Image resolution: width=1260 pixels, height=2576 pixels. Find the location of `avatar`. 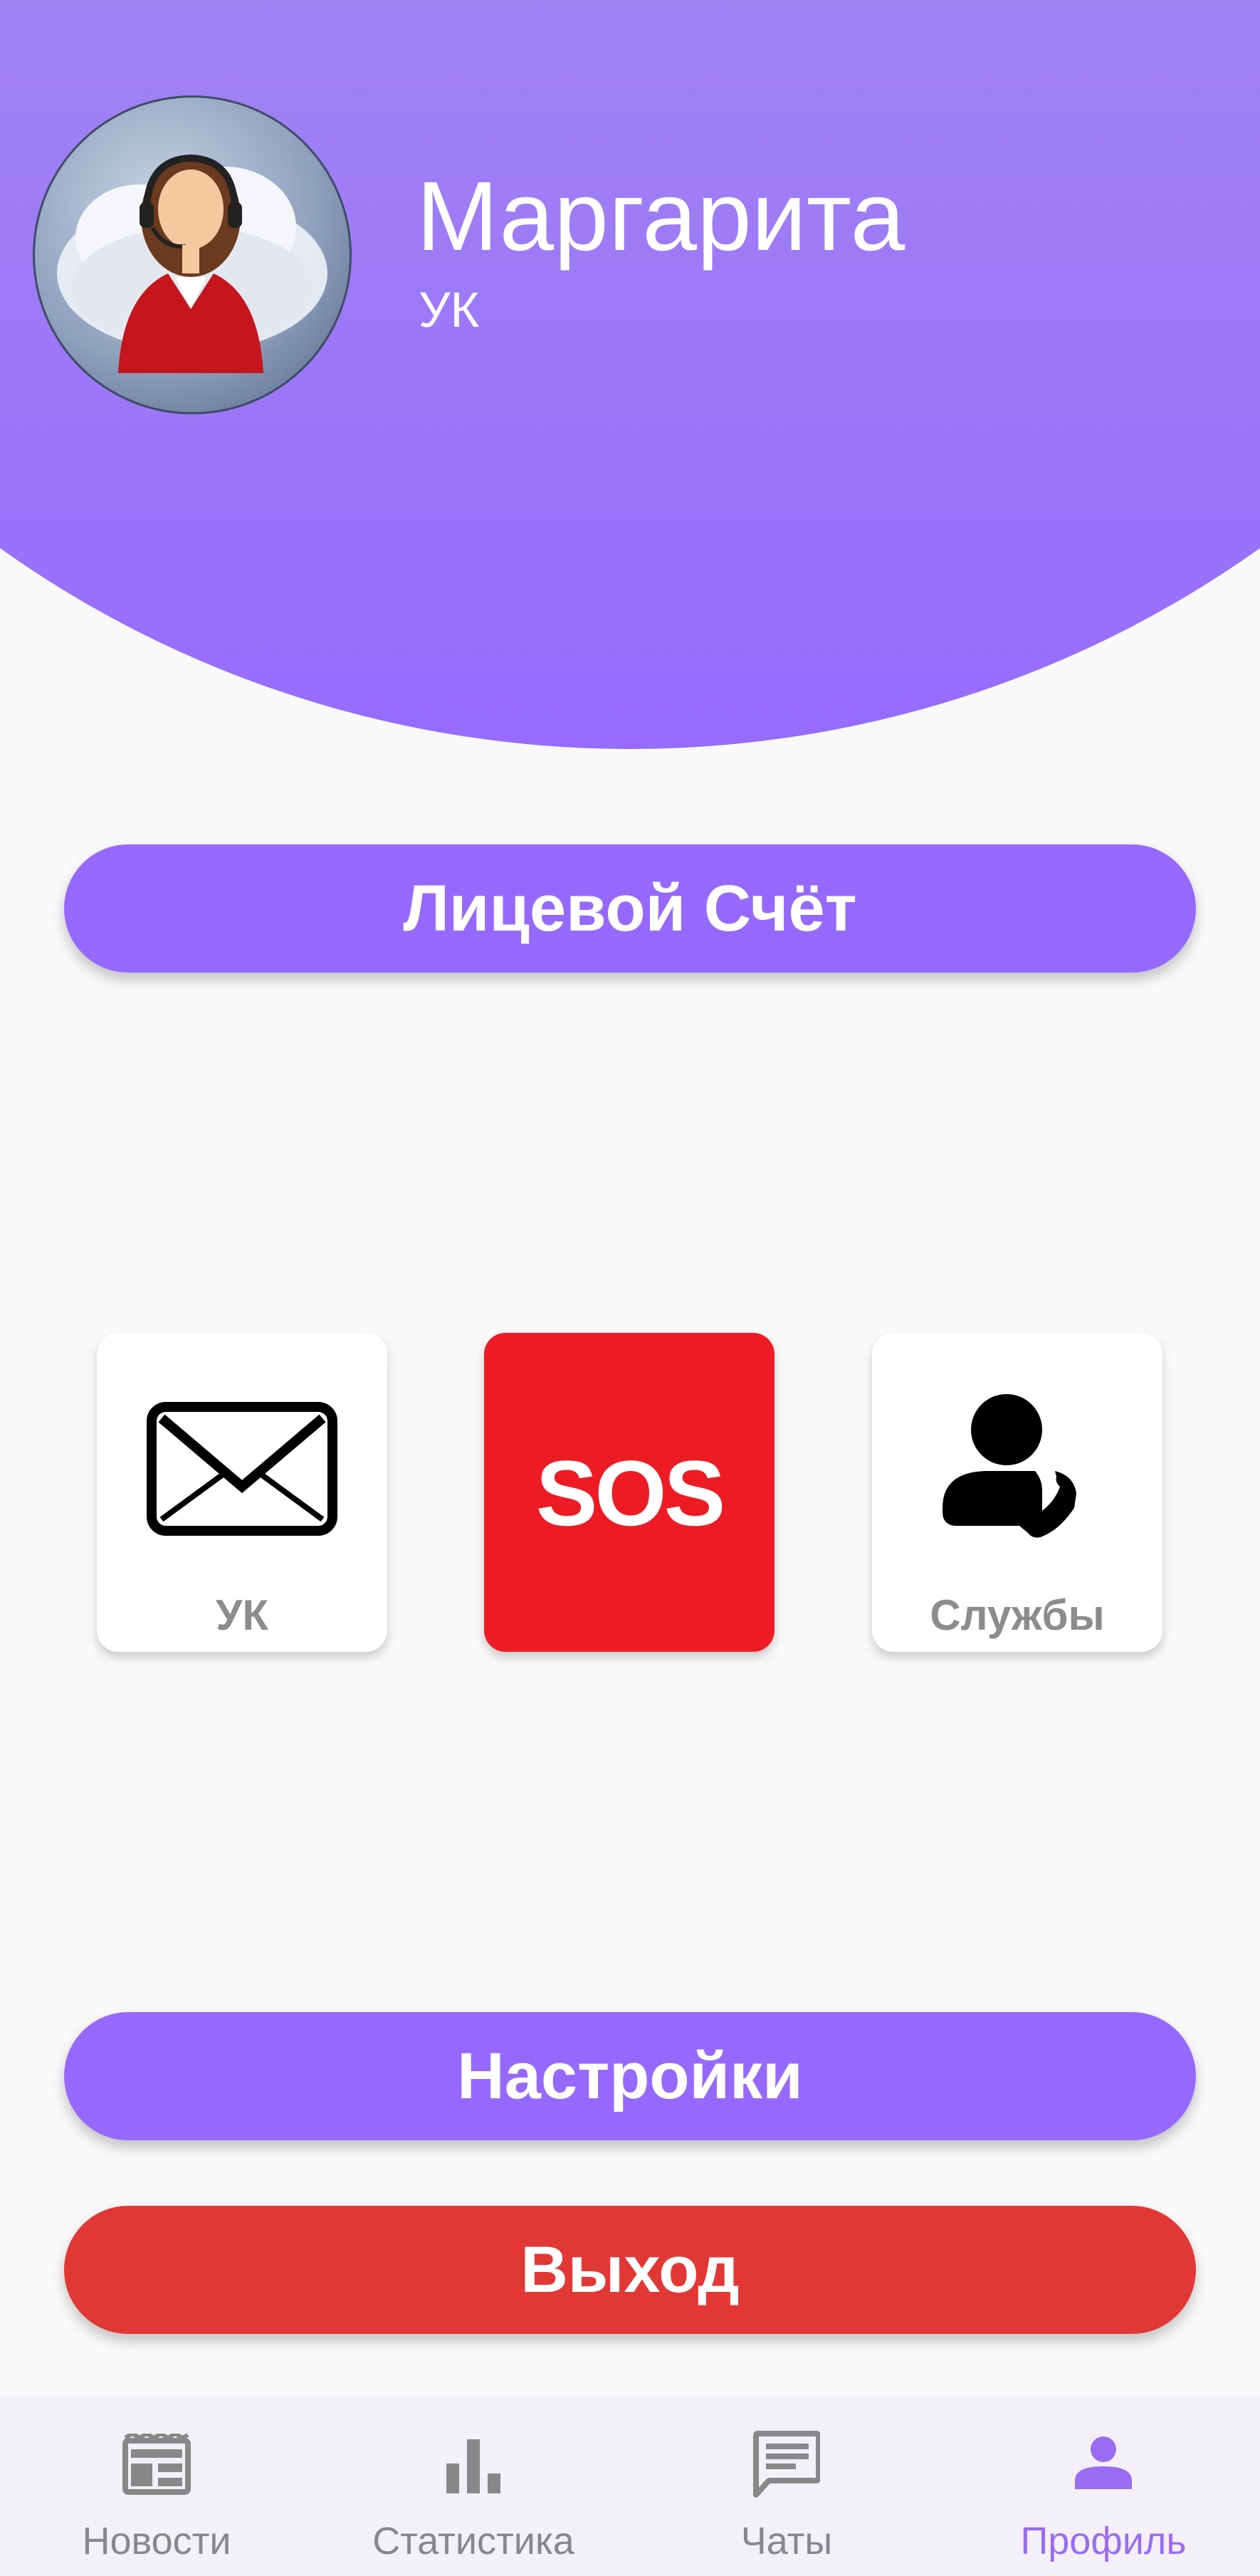

avatar is located at coordinates (192, 254).